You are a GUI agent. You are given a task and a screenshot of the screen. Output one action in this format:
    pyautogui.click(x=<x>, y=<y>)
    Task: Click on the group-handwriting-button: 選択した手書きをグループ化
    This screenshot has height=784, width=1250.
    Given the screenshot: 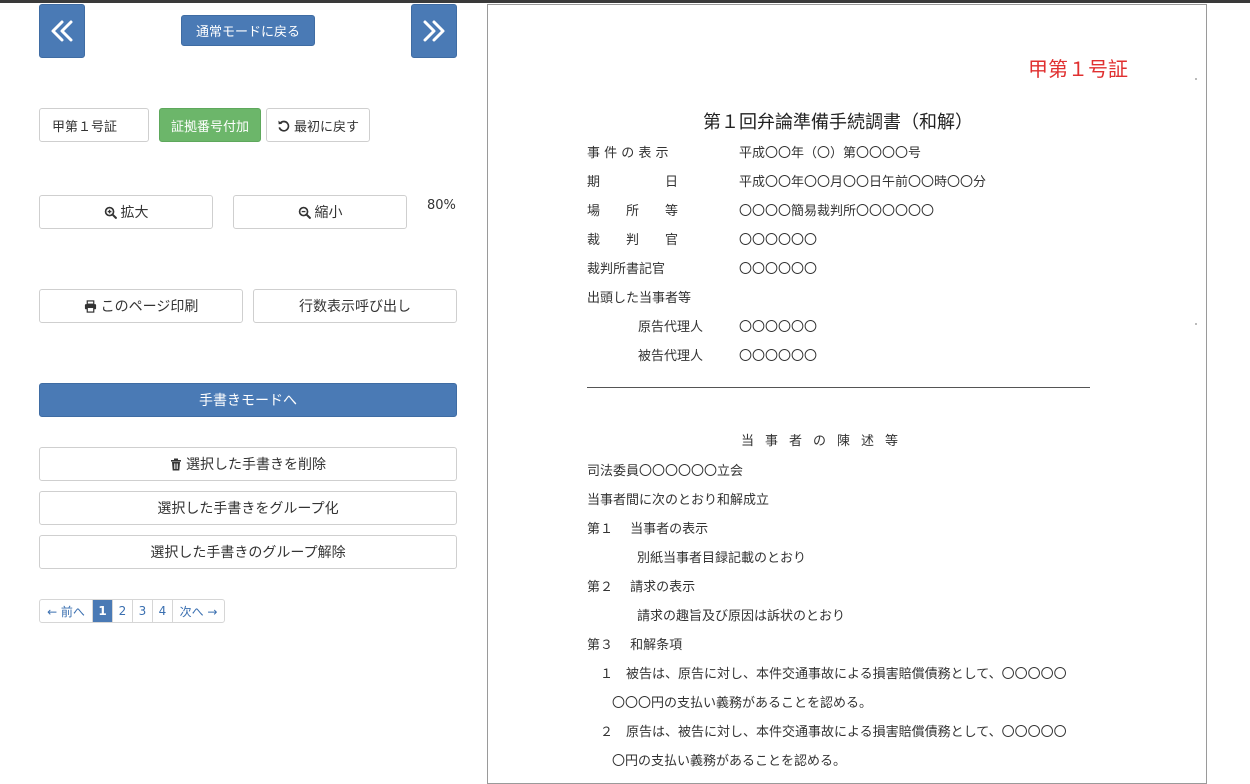 What is the action you would take?
    pyautogui.click(x=248, y=508)
    